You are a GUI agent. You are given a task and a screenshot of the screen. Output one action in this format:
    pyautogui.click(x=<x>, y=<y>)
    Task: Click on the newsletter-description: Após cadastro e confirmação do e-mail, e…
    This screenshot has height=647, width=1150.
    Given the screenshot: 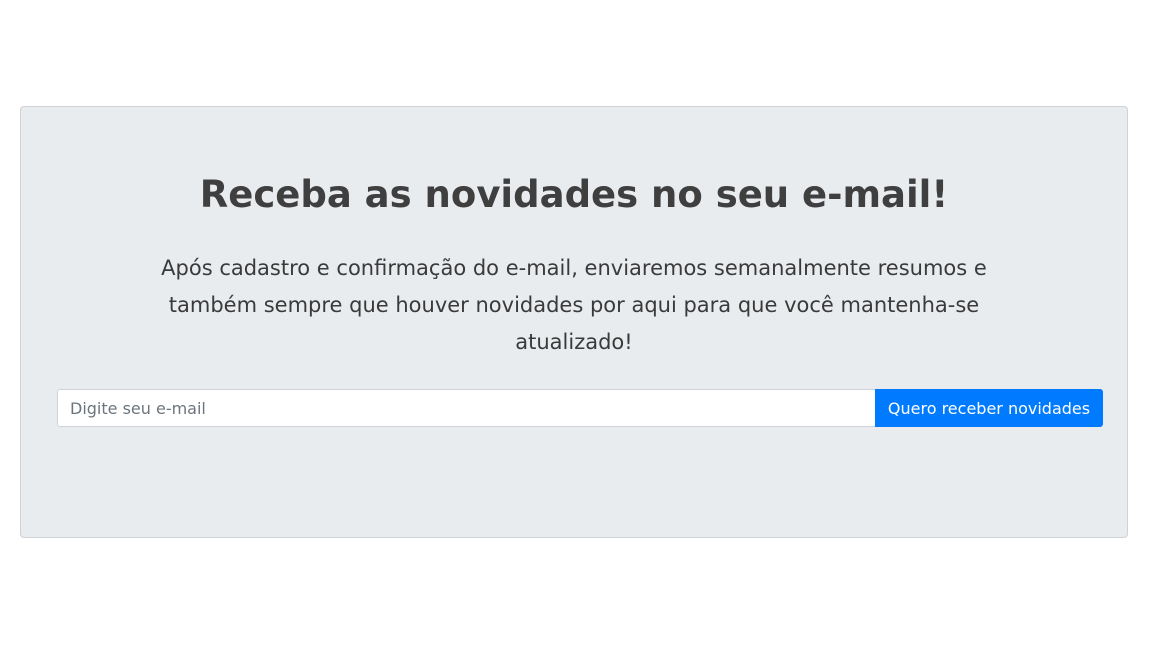 What is the action you would take?
    pyautogui.click(x=574, y=305)
    